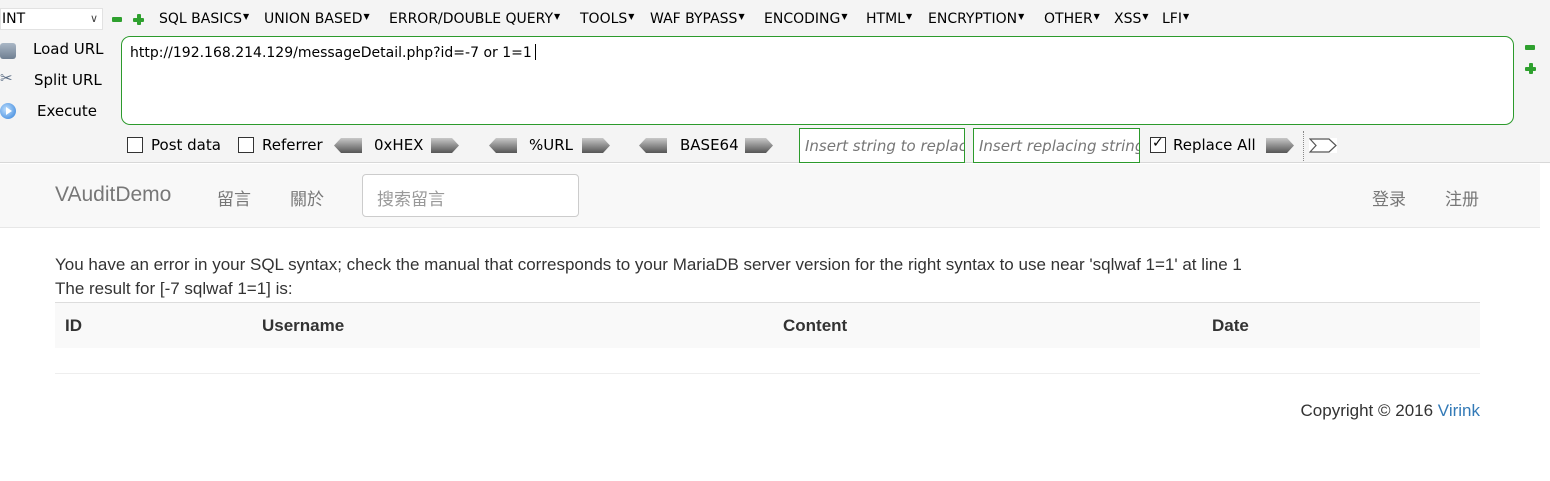  Describe the element at coordinates (8, 111) in the screenshot. I see `play-icon` at that location.